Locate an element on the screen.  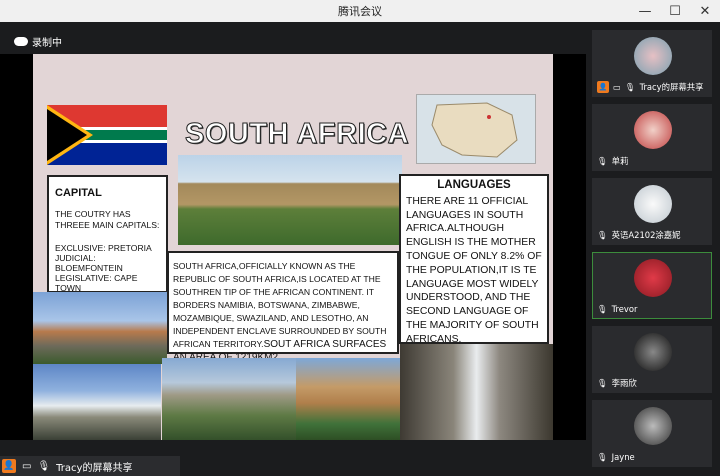
minimize-button: — is located at coordinates (645, 11).